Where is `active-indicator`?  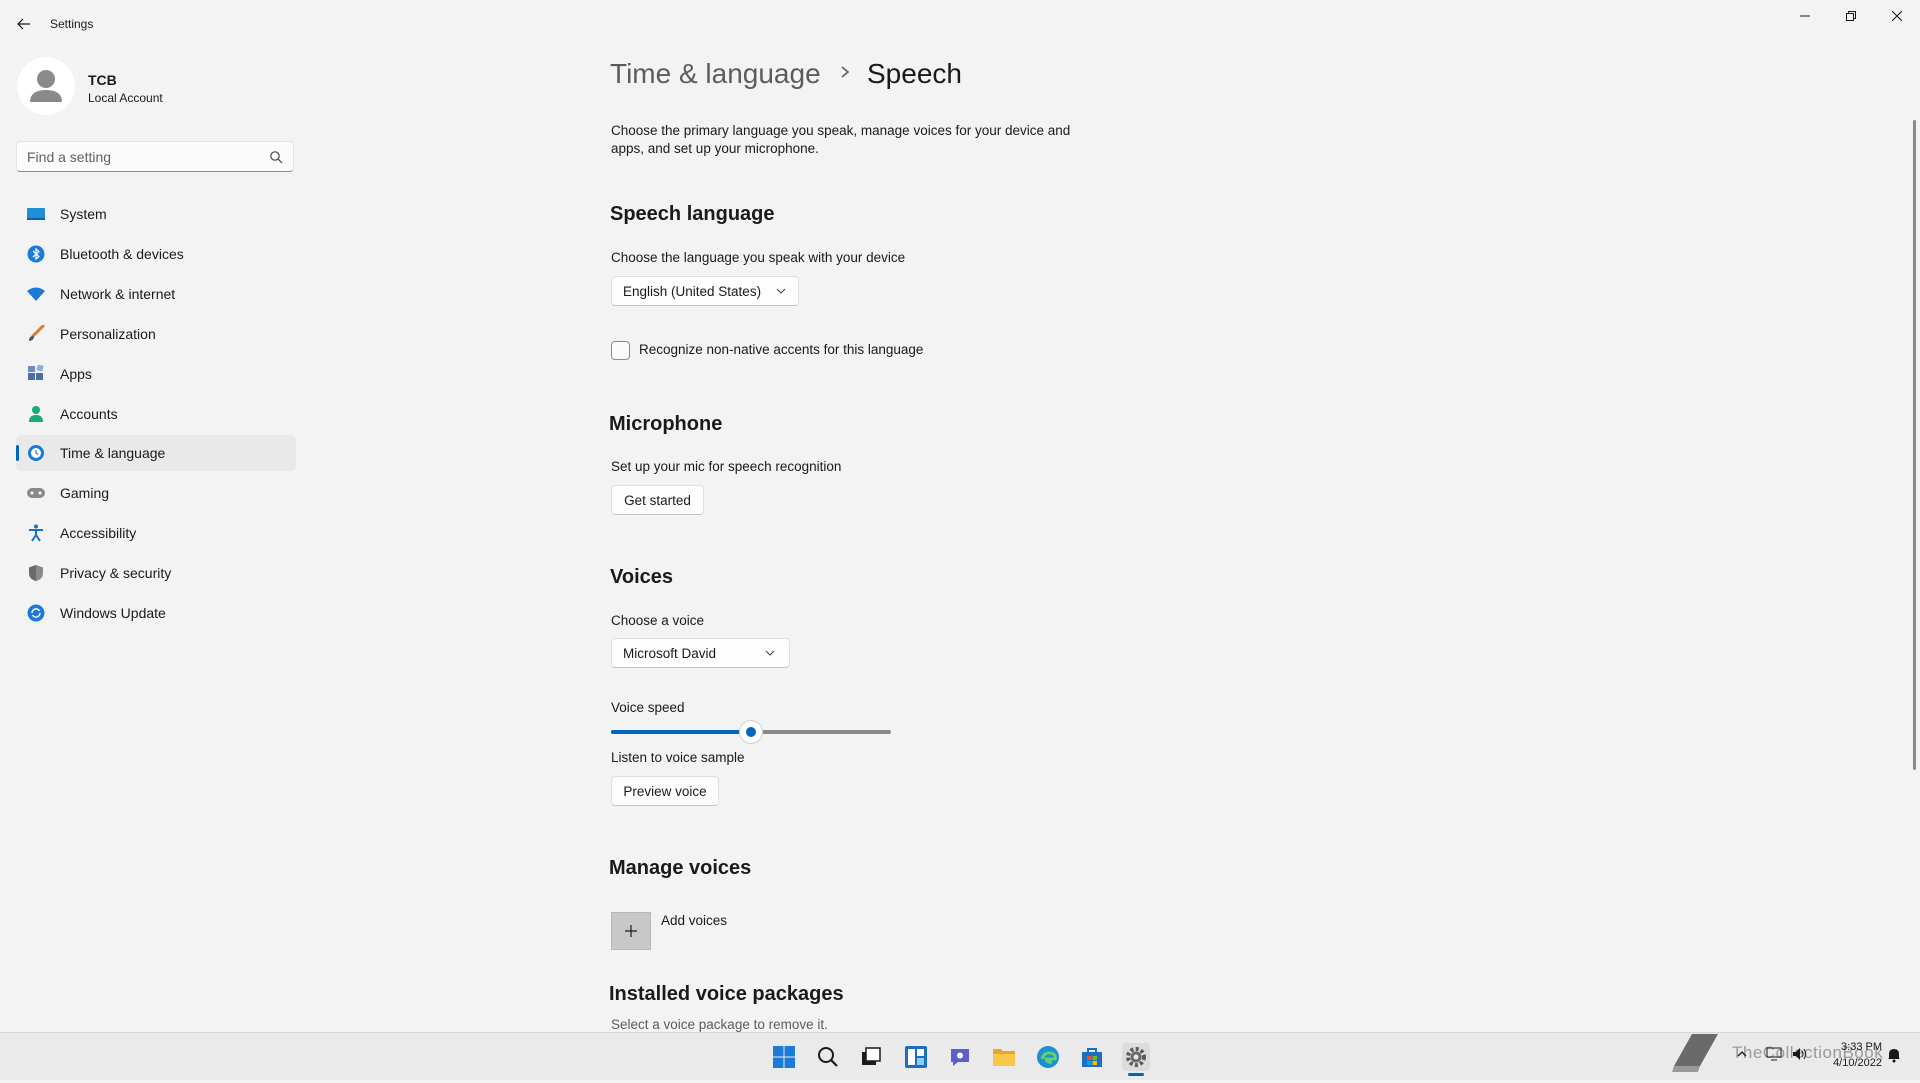
active-indicator is located at coordinates (17, 453).